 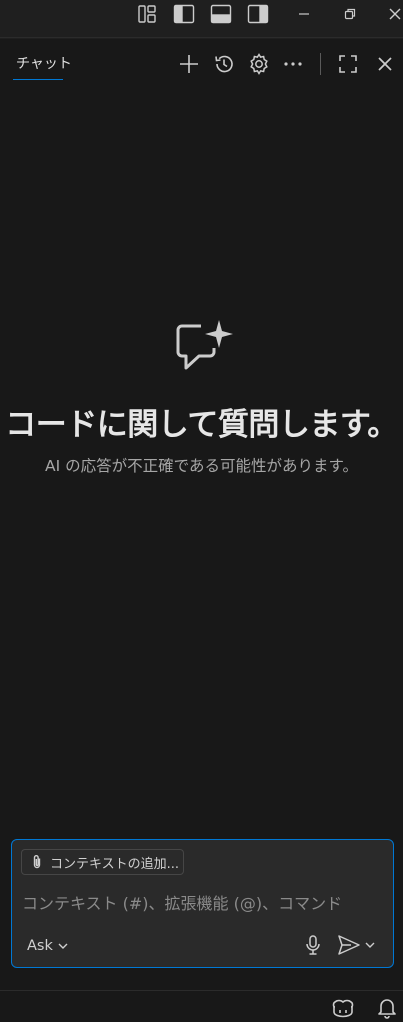 What do you see at coordinates (44, 67) in the screenshot?
I see `tab-chat: チャット` at bounding box center [44, 67].